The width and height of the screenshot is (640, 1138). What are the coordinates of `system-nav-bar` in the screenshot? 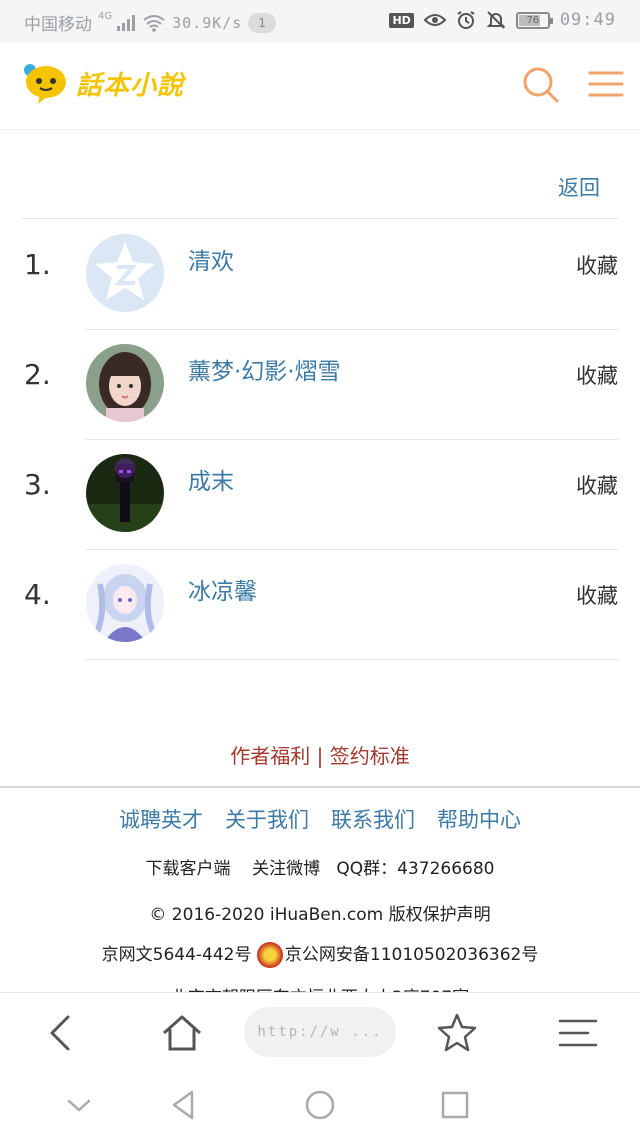 It's located at (320, 1105).